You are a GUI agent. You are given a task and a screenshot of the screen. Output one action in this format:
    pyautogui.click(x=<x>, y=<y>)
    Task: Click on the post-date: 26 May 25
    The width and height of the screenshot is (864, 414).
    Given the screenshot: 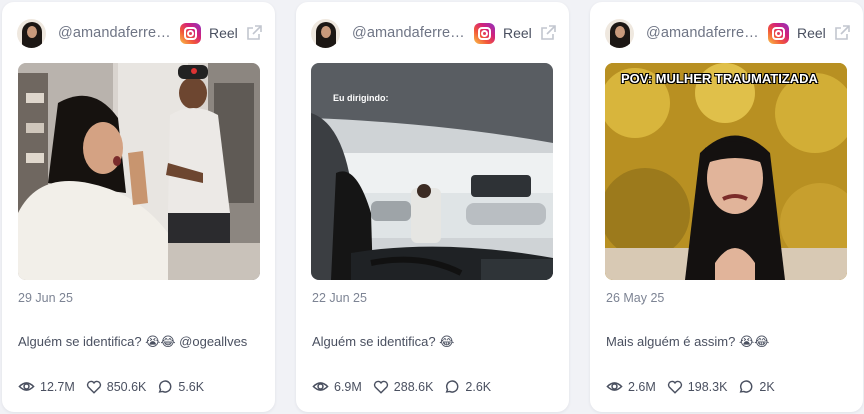 What is the action you would take?
    pyautogui.click(x=635, y=298)
    